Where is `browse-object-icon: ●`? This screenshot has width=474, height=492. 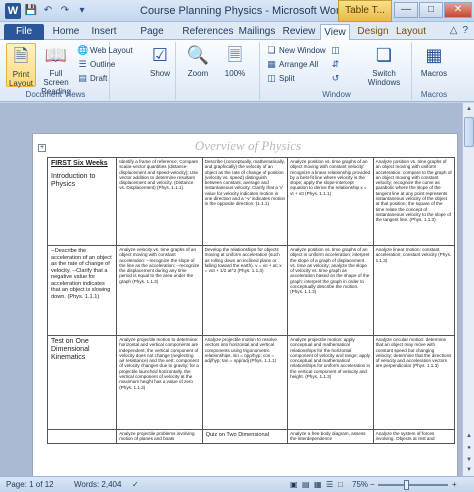
browse-object-icon: ● is located at coordinates (469, 448).